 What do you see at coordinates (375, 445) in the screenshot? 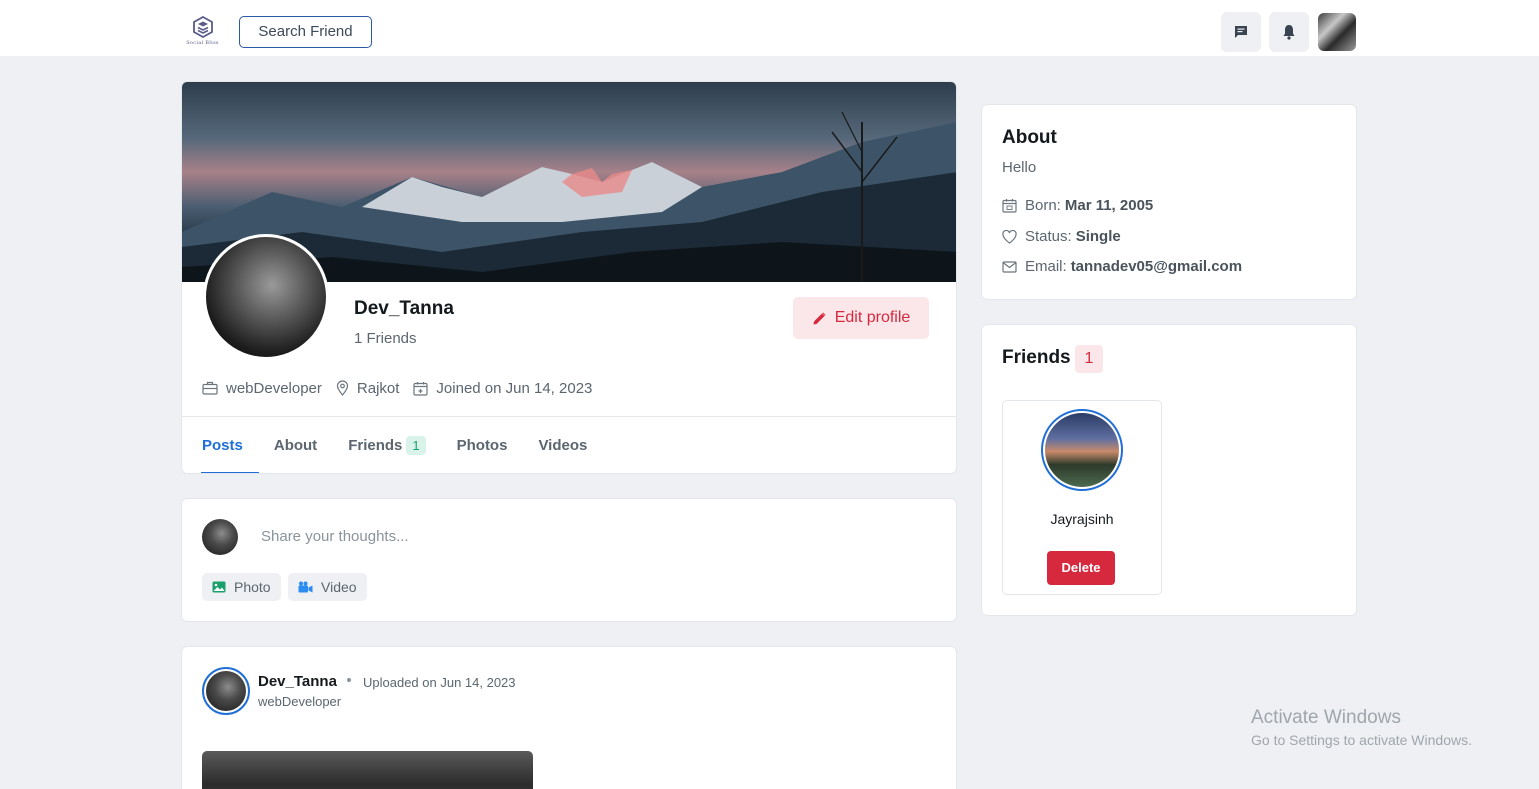
I see `tab-friends-label: Friends` at bounding box center [375, 445].